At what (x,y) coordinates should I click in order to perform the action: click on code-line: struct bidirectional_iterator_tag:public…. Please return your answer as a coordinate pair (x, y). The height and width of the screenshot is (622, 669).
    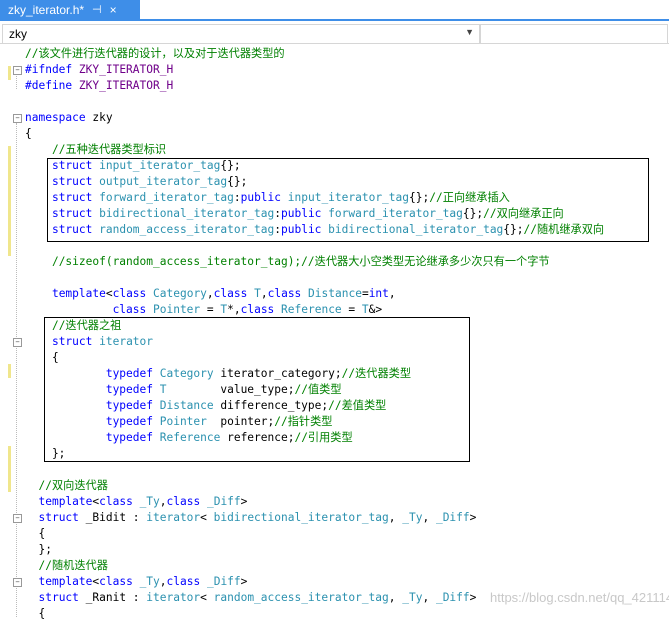
    Looking at the image, I should click on (294, 214).